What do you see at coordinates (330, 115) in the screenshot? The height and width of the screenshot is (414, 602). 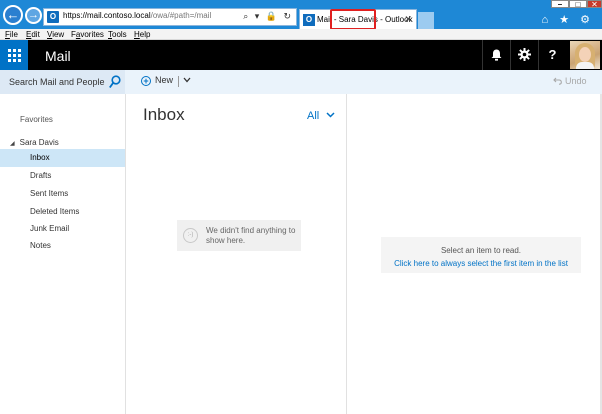 I see `chevron-down-icon` at bounding box center [330, 115].